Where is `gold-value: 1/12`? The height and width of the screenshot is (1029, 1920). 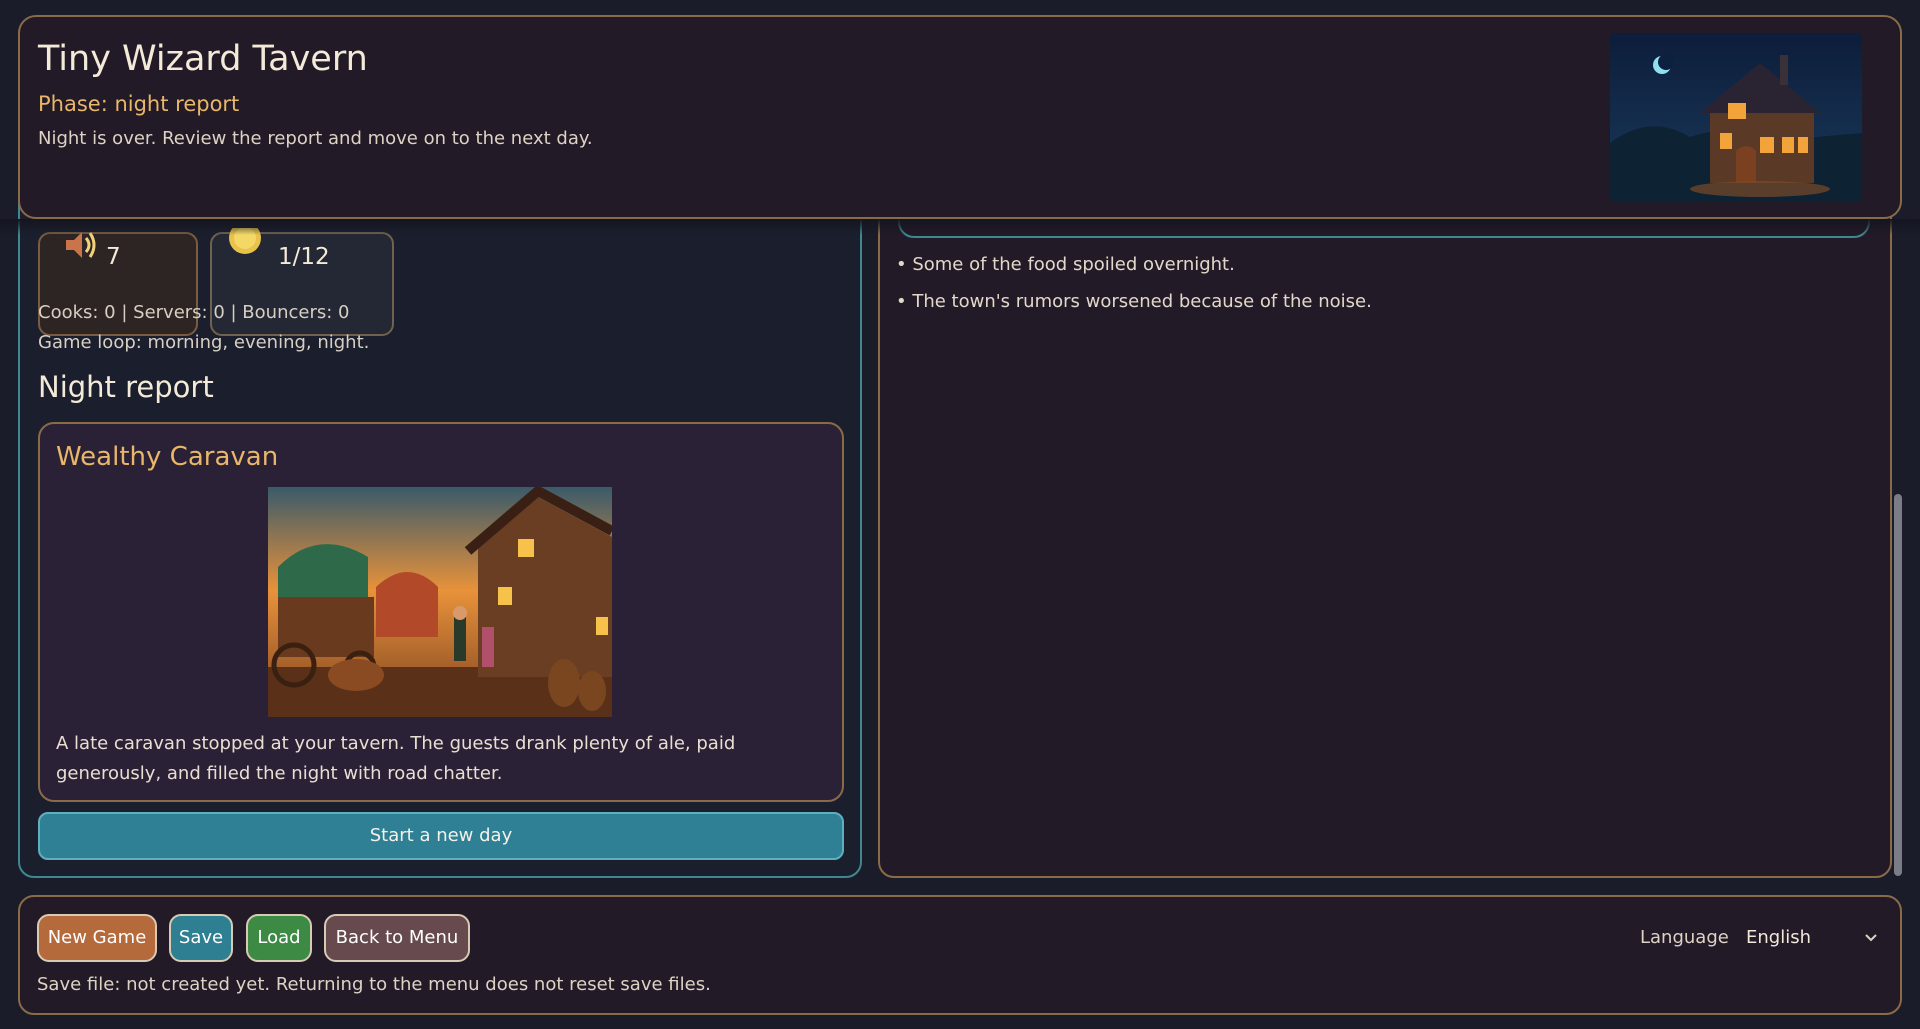
gold-value: 1/12 is located at coordinates (304, 257).